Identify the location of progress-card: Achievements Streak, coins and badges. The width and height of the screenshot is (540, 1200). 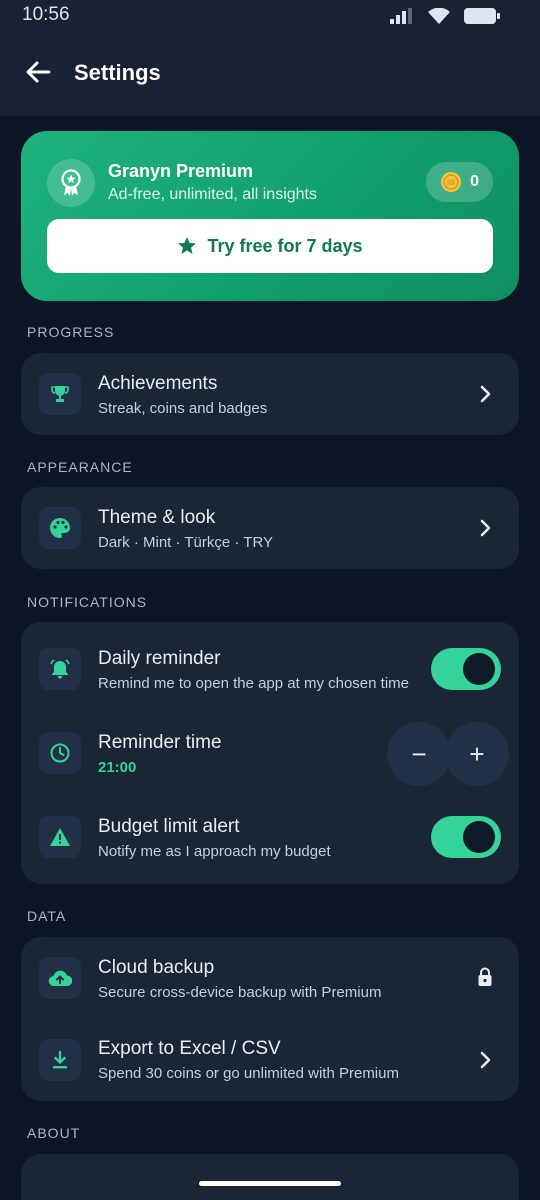
(270, 394).